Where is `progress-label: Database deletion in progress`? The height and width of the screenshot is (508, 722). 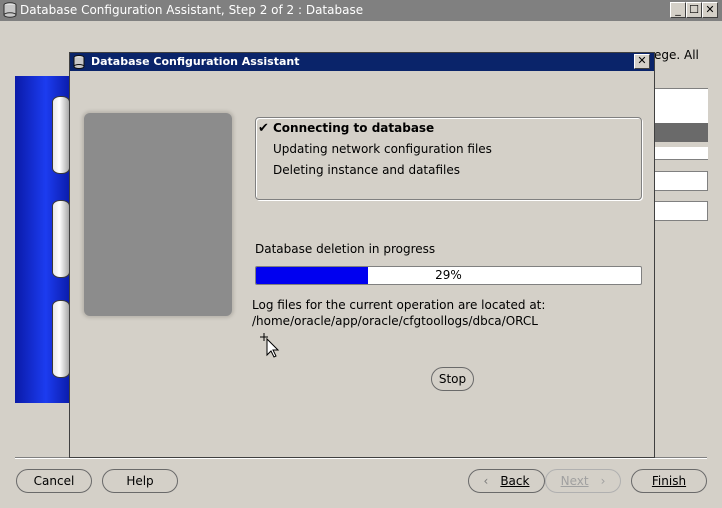
progress-label: Database deletion in progress is located at coordinates (345, 249).